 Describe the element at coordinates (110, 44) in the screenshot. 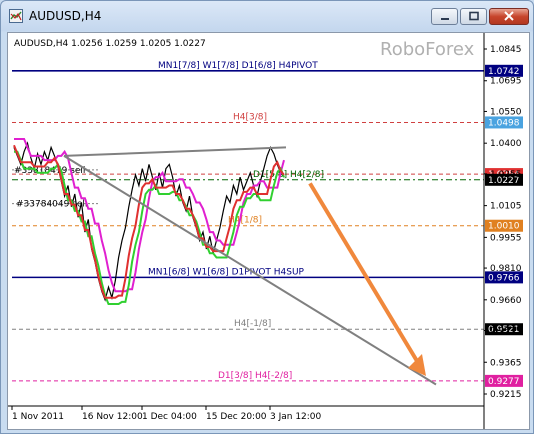

I see `ohlc-header: AUDUSD,H4 1.0256 1.0259 1.0205 1.0227` at that location.